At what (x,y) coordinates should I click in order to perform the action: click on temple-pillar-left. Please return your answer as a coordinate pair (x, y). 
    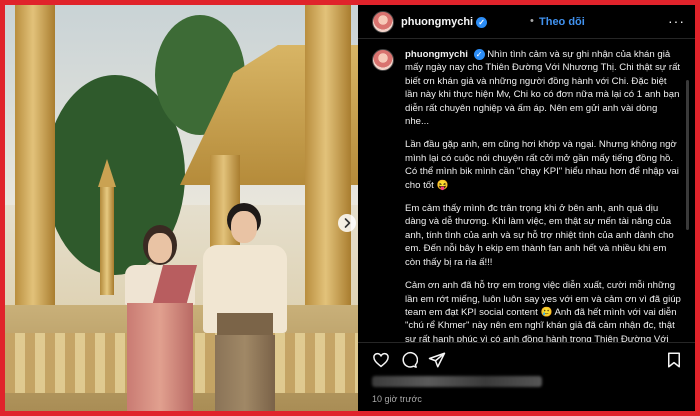
    Looking at the image, I should click on (35, 170).